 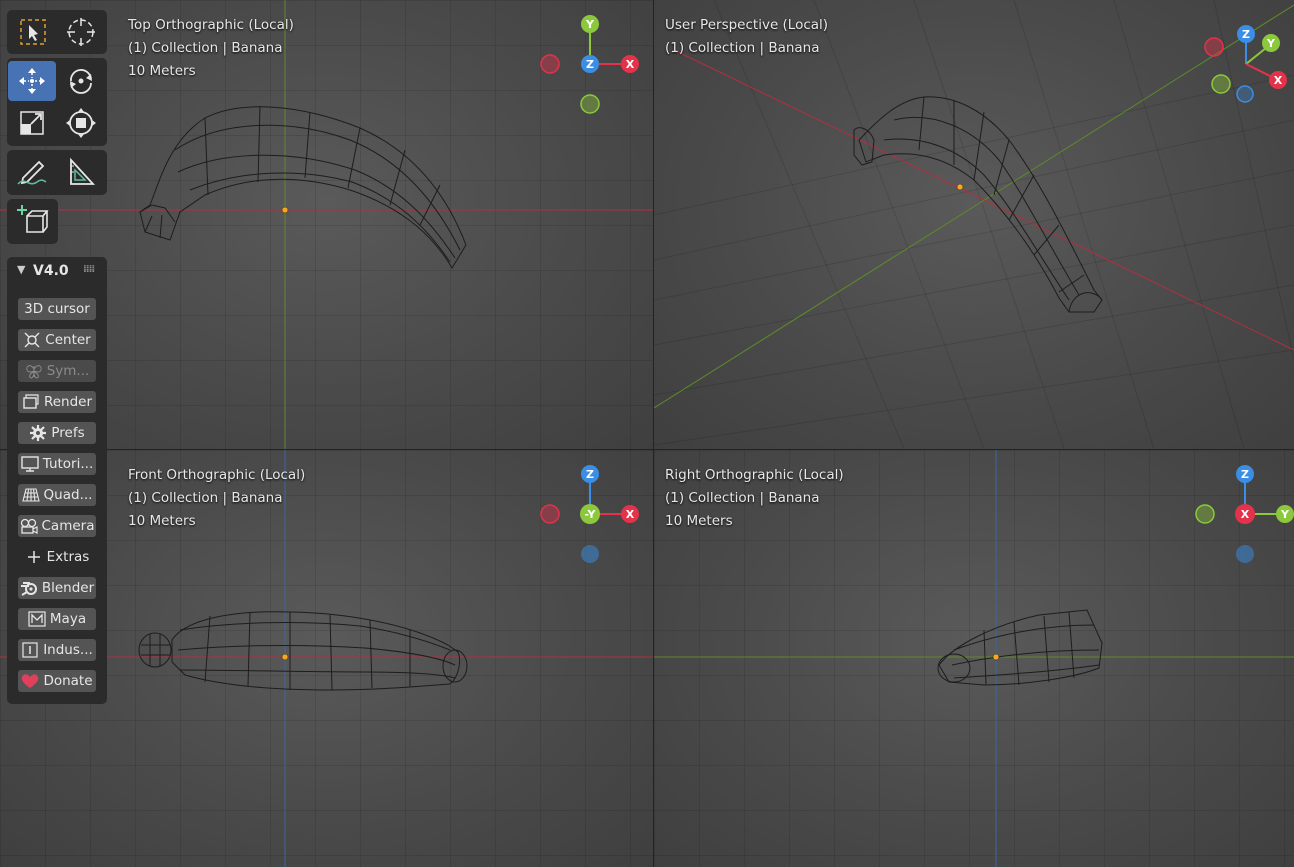 I want to click on scale-tool, so click(x=32, y=123).